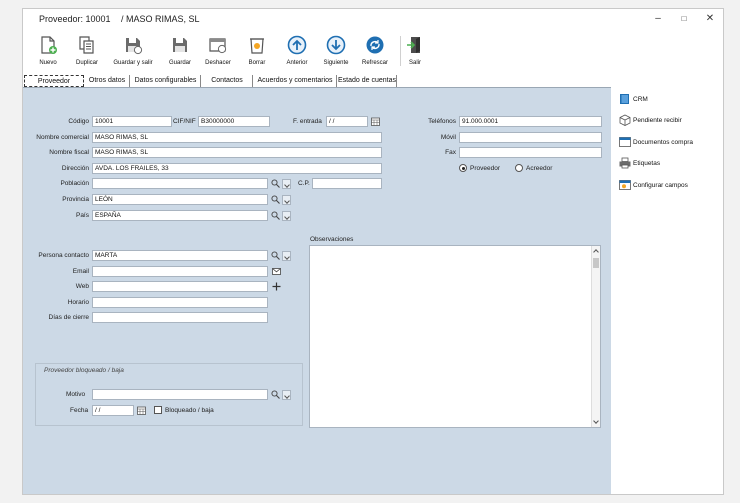 This screenshot has width=740, height=503. Describe the element at coordinates (227, 81) in the screenshot. I see `tab-contactos: Contactos` at that location.